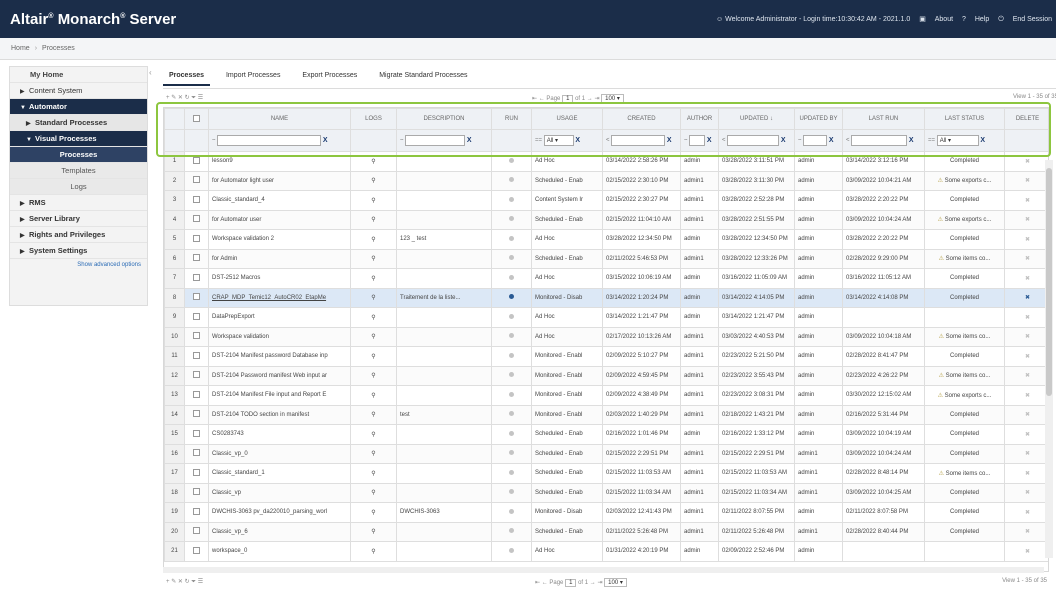 This screenshot has height=591, width=1056. I want to click on collapse-sidebar-icon: ‹, so click(150, 72).